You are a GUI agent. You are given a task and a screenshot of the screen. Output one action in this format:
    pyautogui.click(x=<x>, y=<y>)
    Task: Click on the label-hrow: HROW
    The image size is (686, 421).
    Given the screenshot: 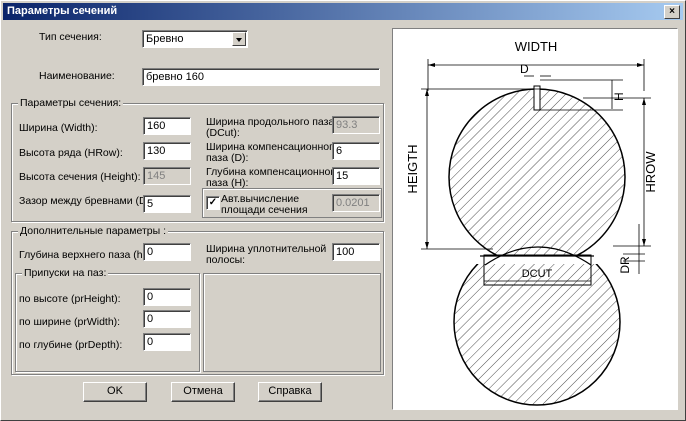 What is the action you would take?
    pyautogui.click(x=650, y=172)
    